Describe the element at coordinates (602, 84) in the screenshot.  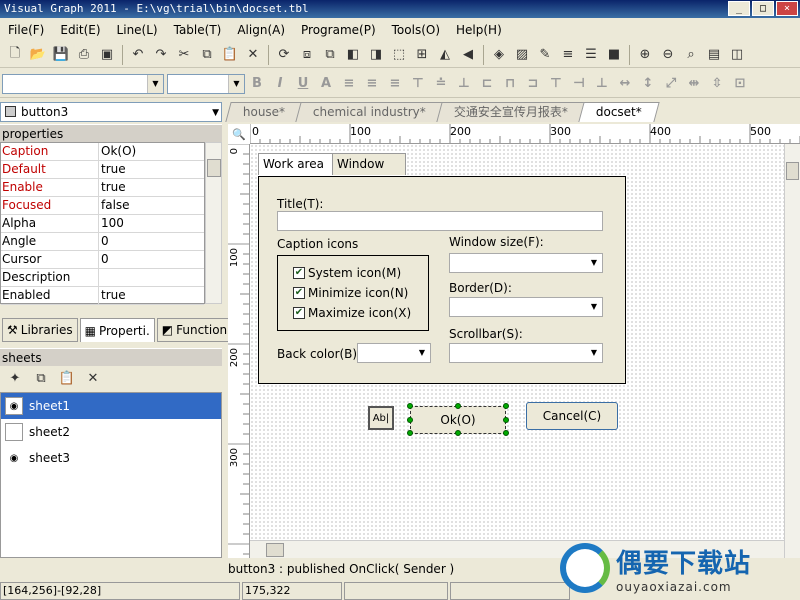
I see `obj-align-bottom-icon: ⊥` at that location.